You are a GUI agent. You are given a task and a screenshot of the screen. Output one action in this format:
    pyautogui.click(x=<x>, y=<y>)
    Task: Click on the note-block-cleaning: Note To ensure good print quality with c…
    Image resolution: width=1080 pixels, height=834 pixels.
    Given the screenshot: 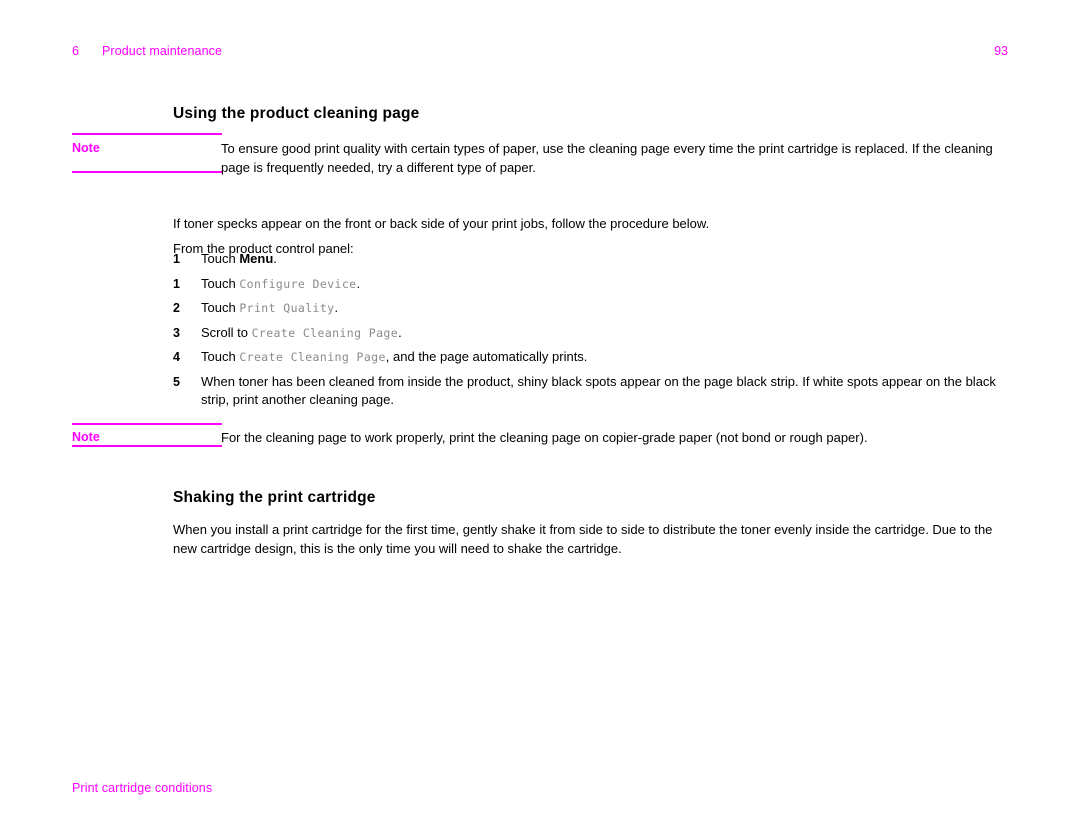 What is the action you would take?
    pyautogui.click(x=540, y=156)
    